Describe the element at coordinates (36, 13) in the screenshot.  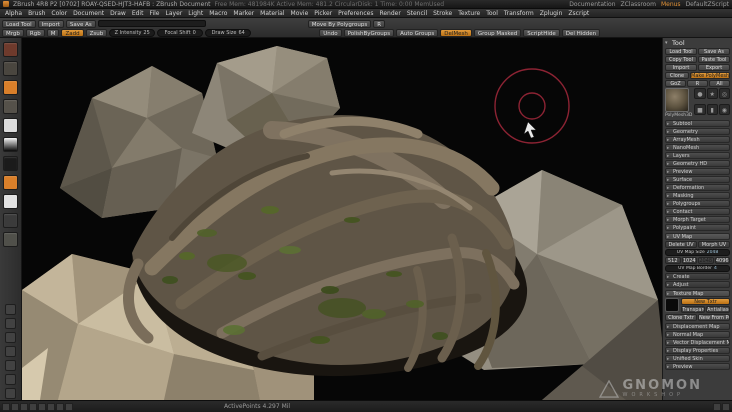
I see `menu-item-brush: Brush` at that location.